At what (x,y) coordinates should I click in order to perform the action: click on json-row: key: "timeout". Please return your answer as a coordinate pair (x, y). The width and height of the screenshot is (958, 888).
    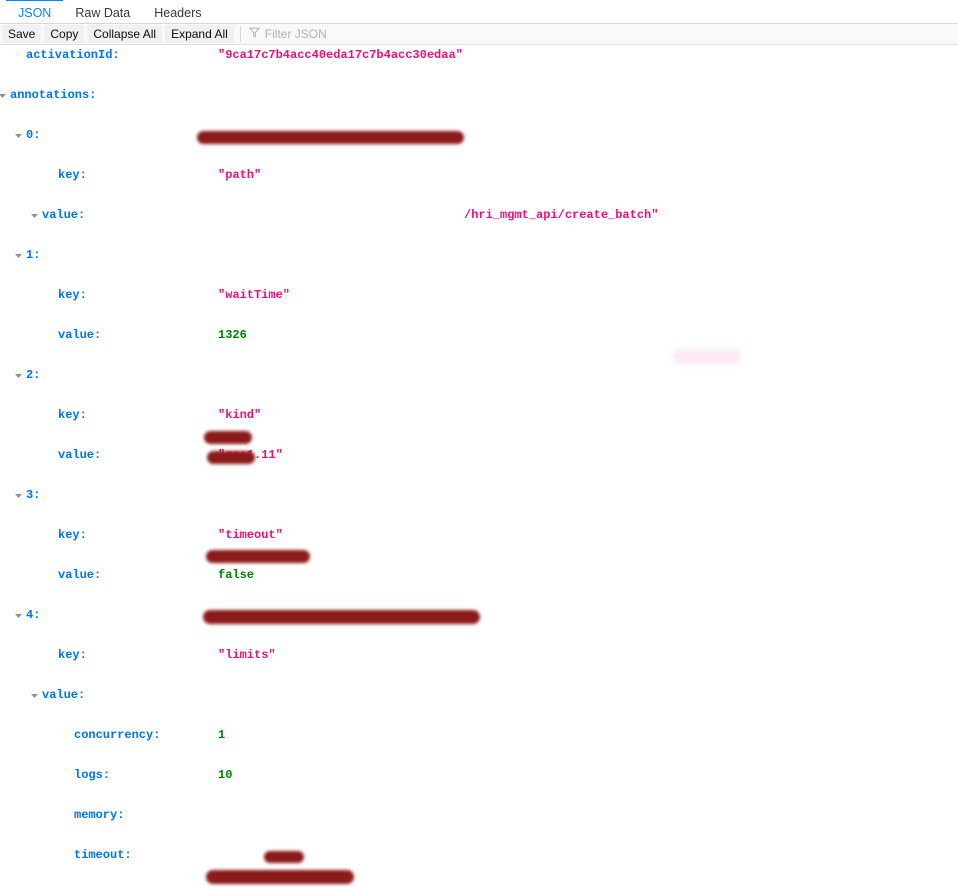
    Looking at the image, I should click on (479, 535).